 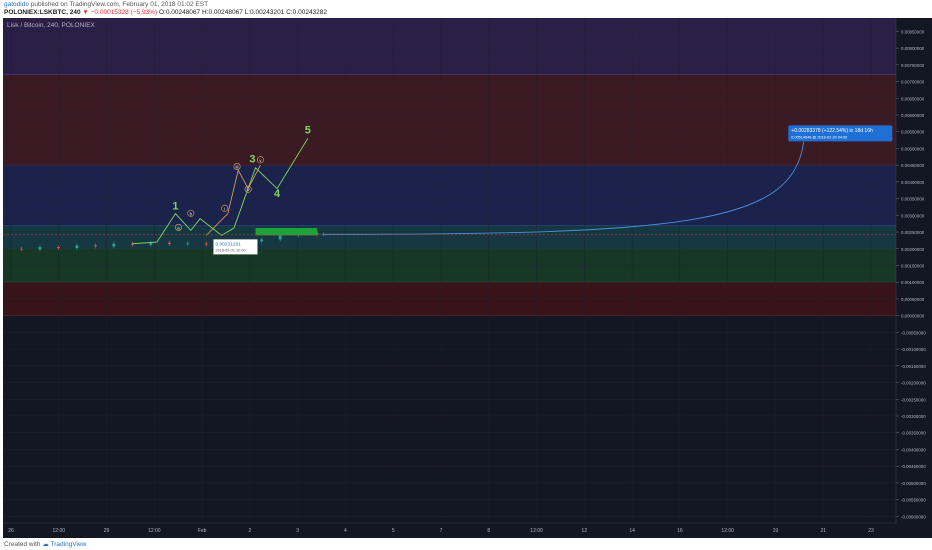 I want to click on y-tick-label: 0.00000000, so click(x=913, y=316).